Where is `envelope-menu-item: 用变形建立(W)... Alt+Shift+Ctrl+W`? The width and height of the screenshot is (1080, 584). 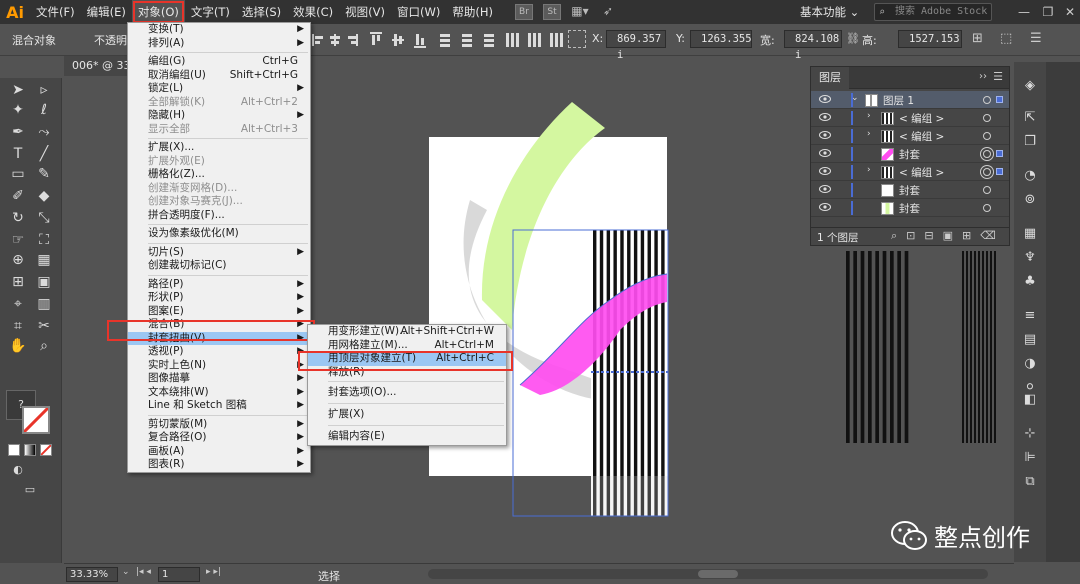 envelope-menu-item: 用变形建立(W)... Alt+Shift+Ctrl+W is located at coordinates (407, 332).